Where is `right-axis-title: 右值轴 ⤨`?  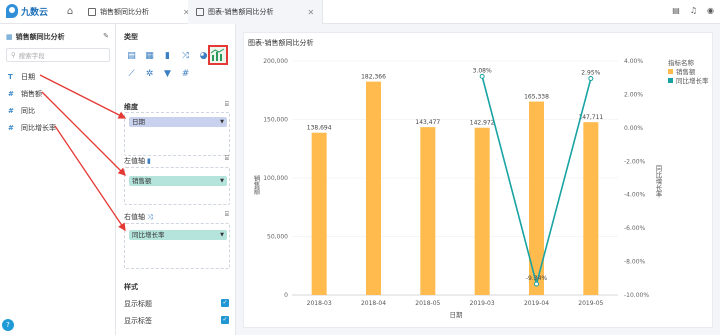 right-axis-title: 右值轴 ⤨ is located at coordinates (138, 217).